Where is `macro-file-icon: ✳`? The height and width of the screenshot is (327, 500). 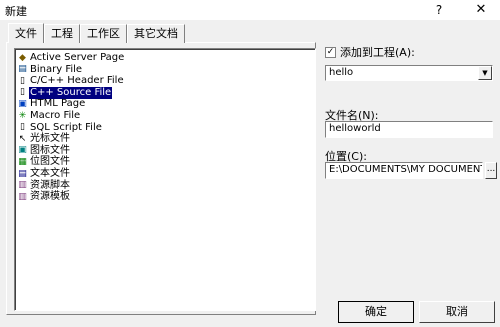 macro-file-icon: ✳ is located at coordinates (22, 115).